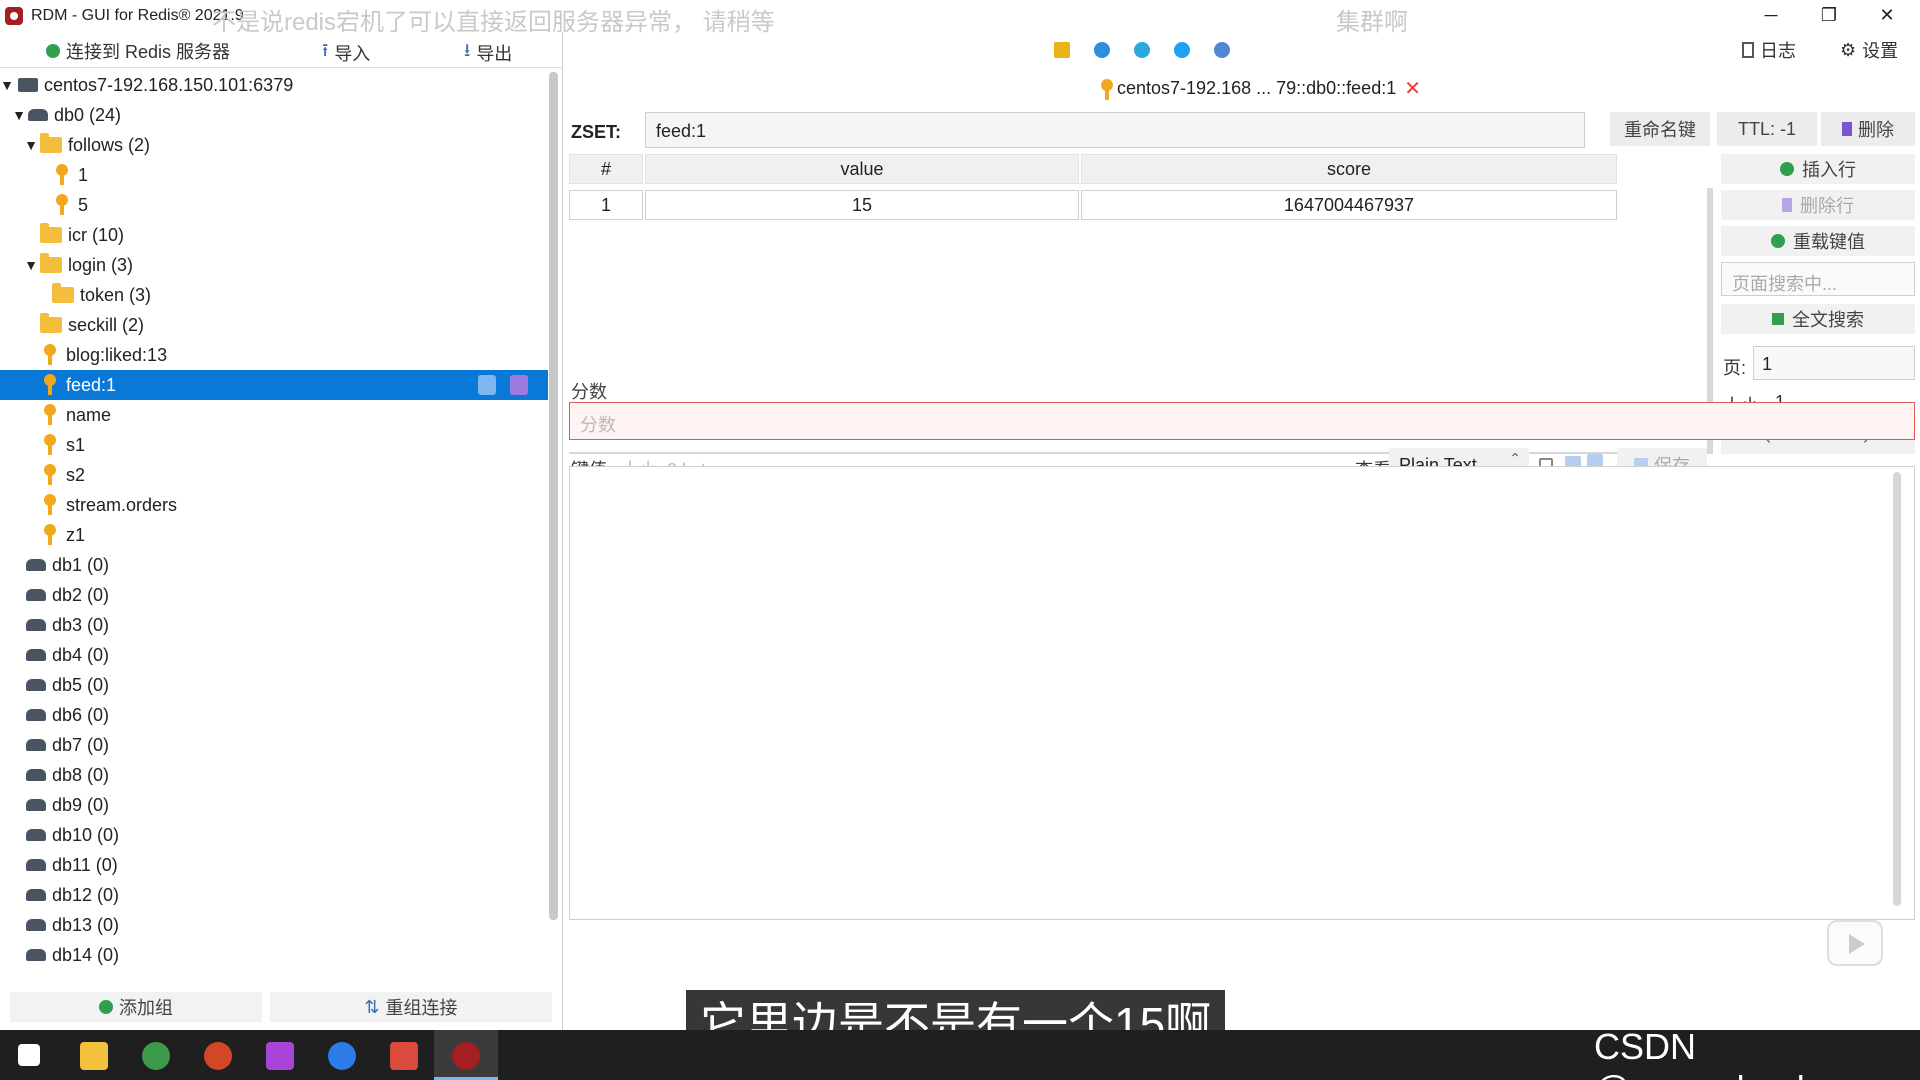 The height and width of the screenshot is (1080, 1920). What do you see at coordinates (1349, 169) in the screenshot?
I see `column-header-score: score` at bounding box center [1349, 169].